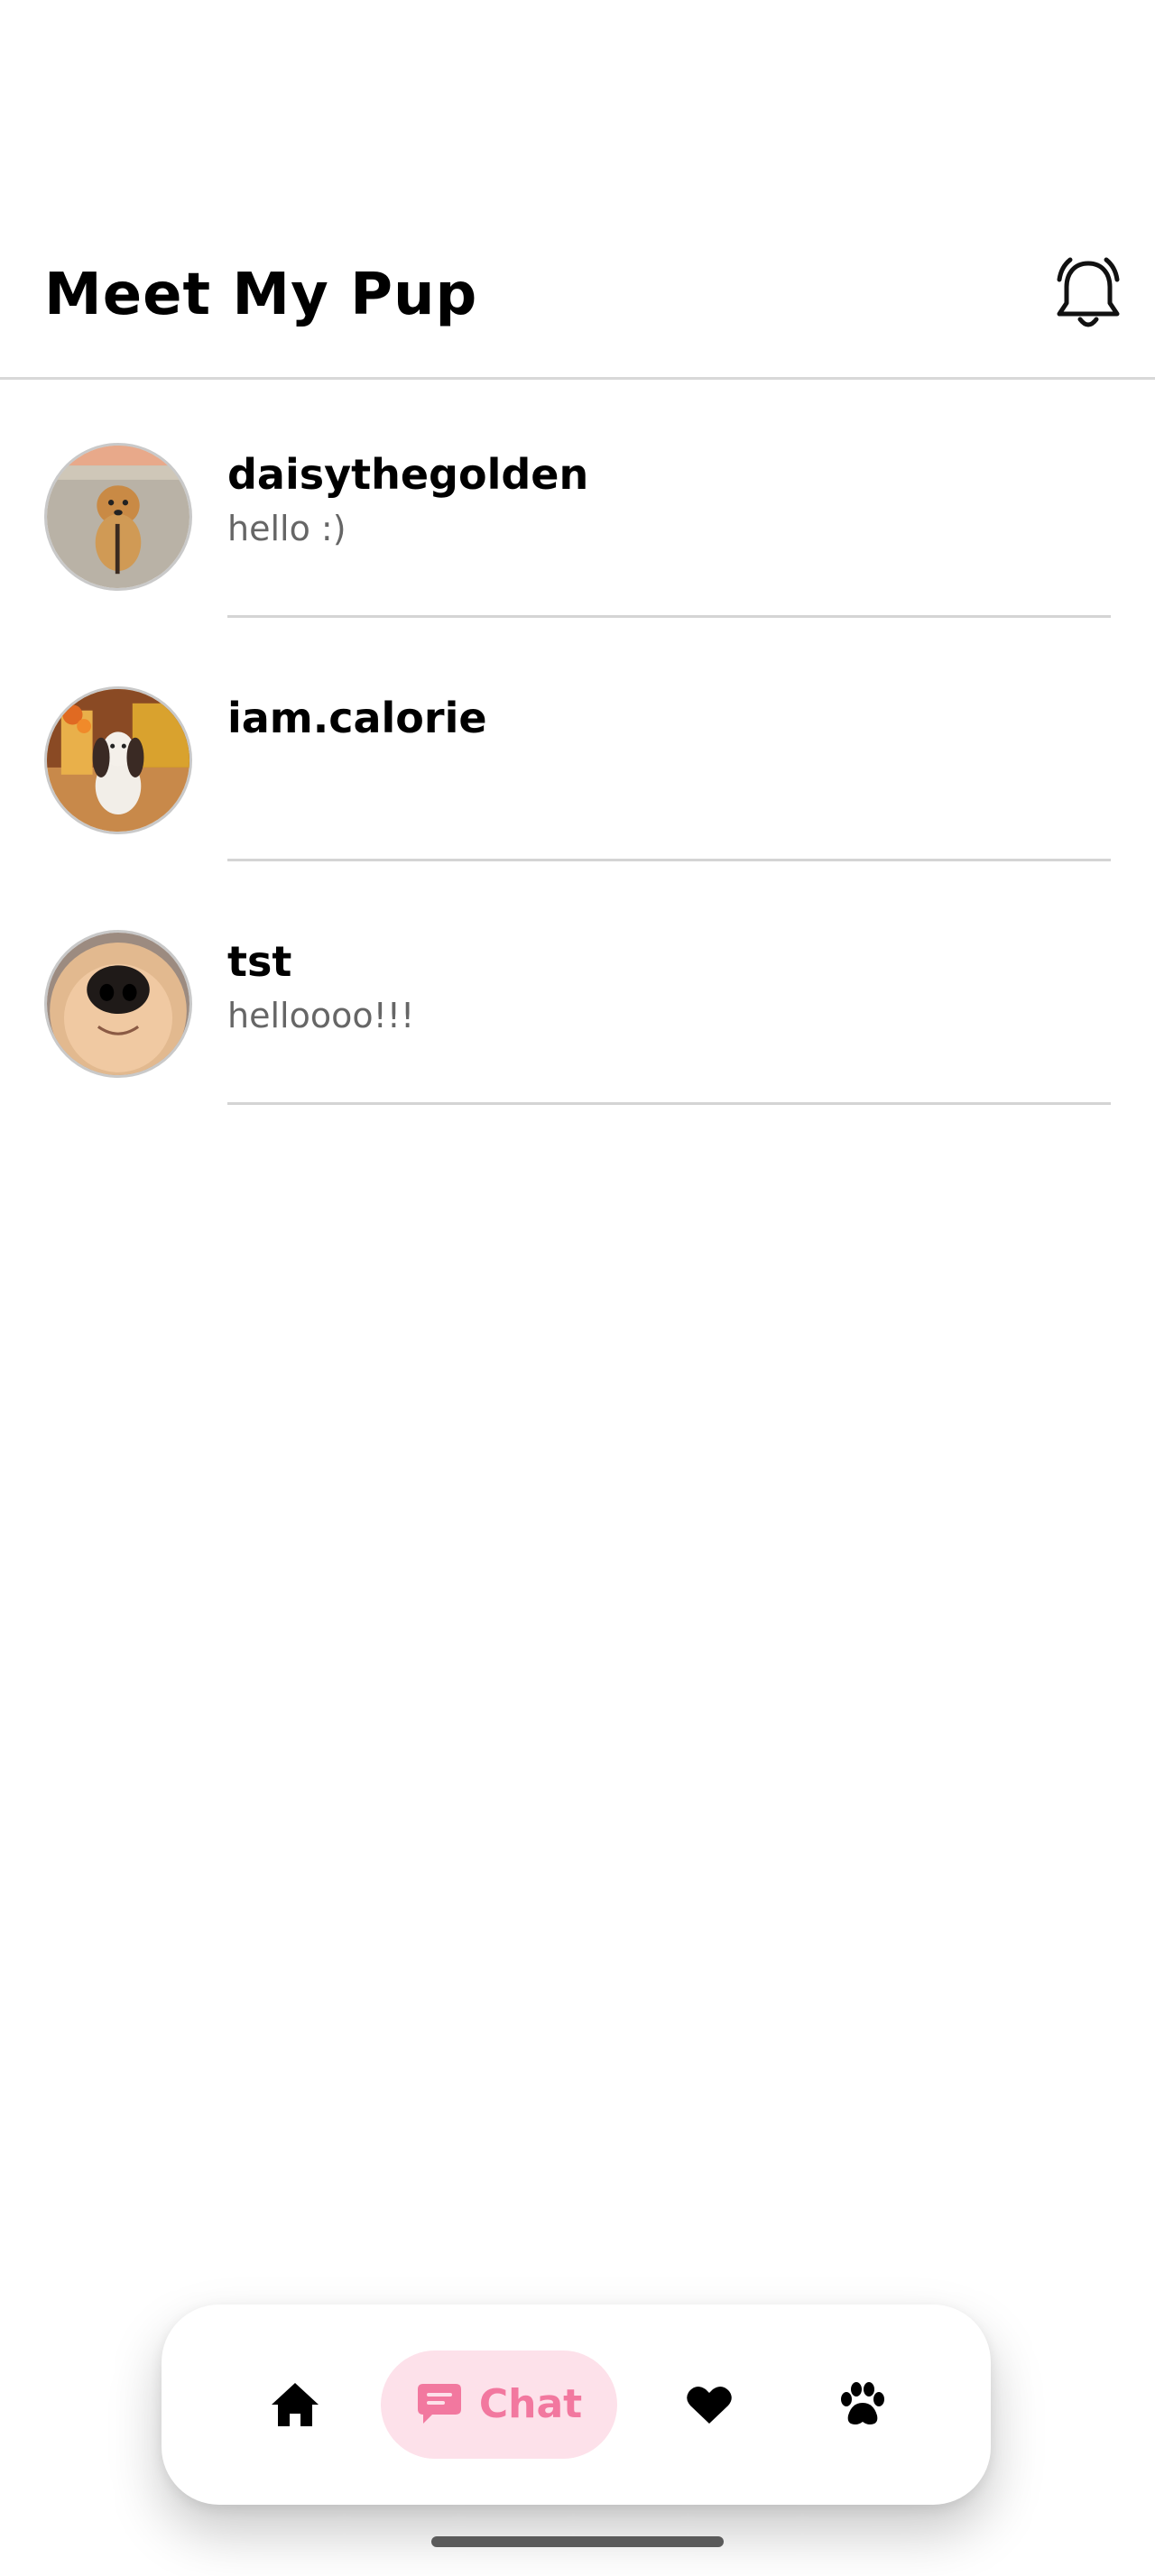 The image size is (1155, 2576). What do you see at coordinates (577, 501) in the screenshot?
I see `chat-row: daisythegolden hello :)` at bounding box center [577, 501].